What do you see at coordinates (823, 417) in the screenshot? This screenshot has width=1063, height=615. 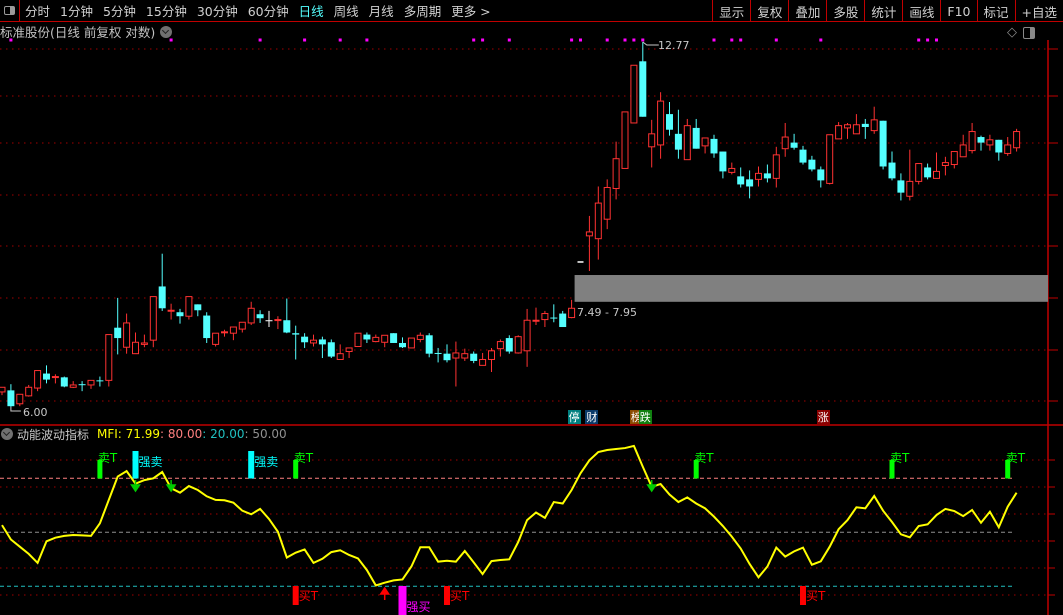 I see `event-badge: 涨` at bounding box center [823, 417].